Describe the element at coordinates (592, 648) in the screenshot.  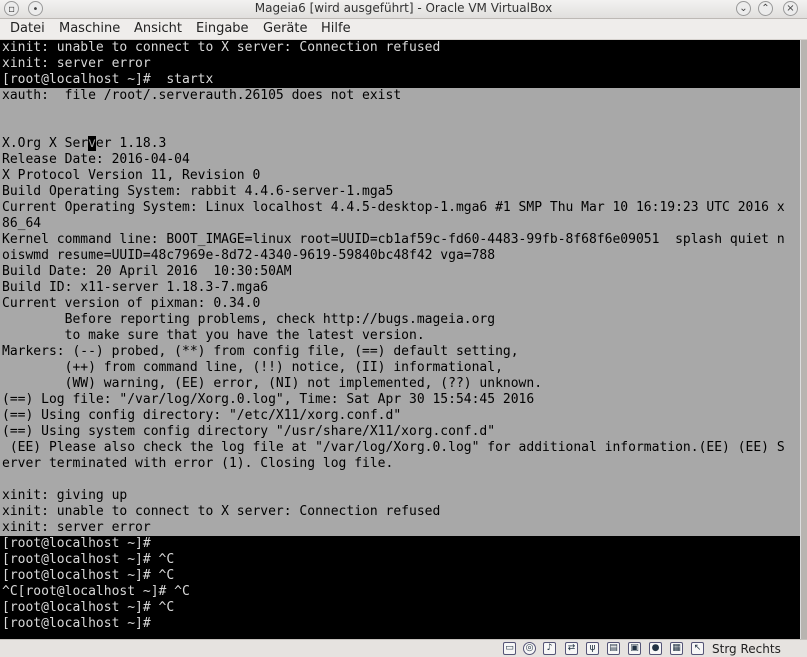
I see `usb-icon: ψ` at that location.